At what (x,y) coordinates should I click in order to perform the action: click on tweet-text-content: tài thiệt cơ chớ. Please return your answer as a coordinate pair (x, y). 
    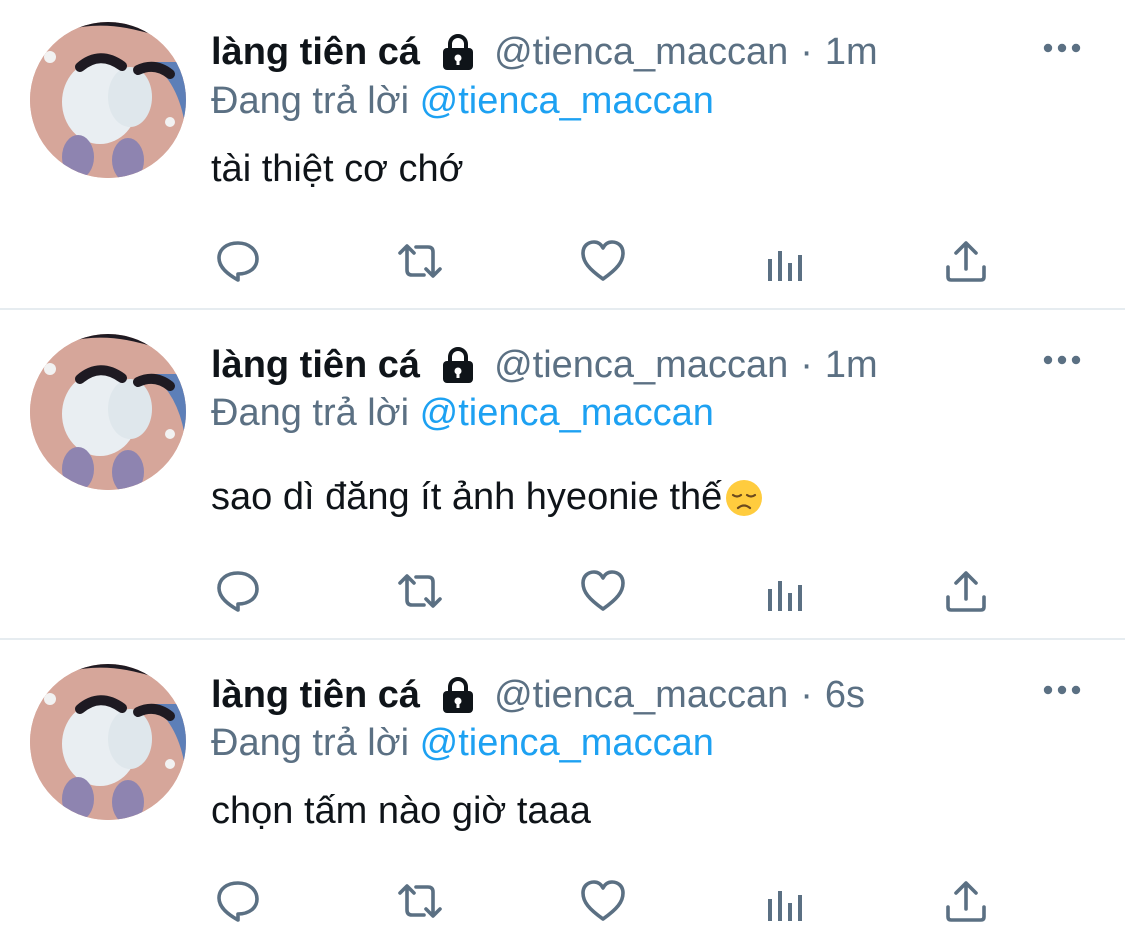
    Looking at the image, I should click on (337, 169).